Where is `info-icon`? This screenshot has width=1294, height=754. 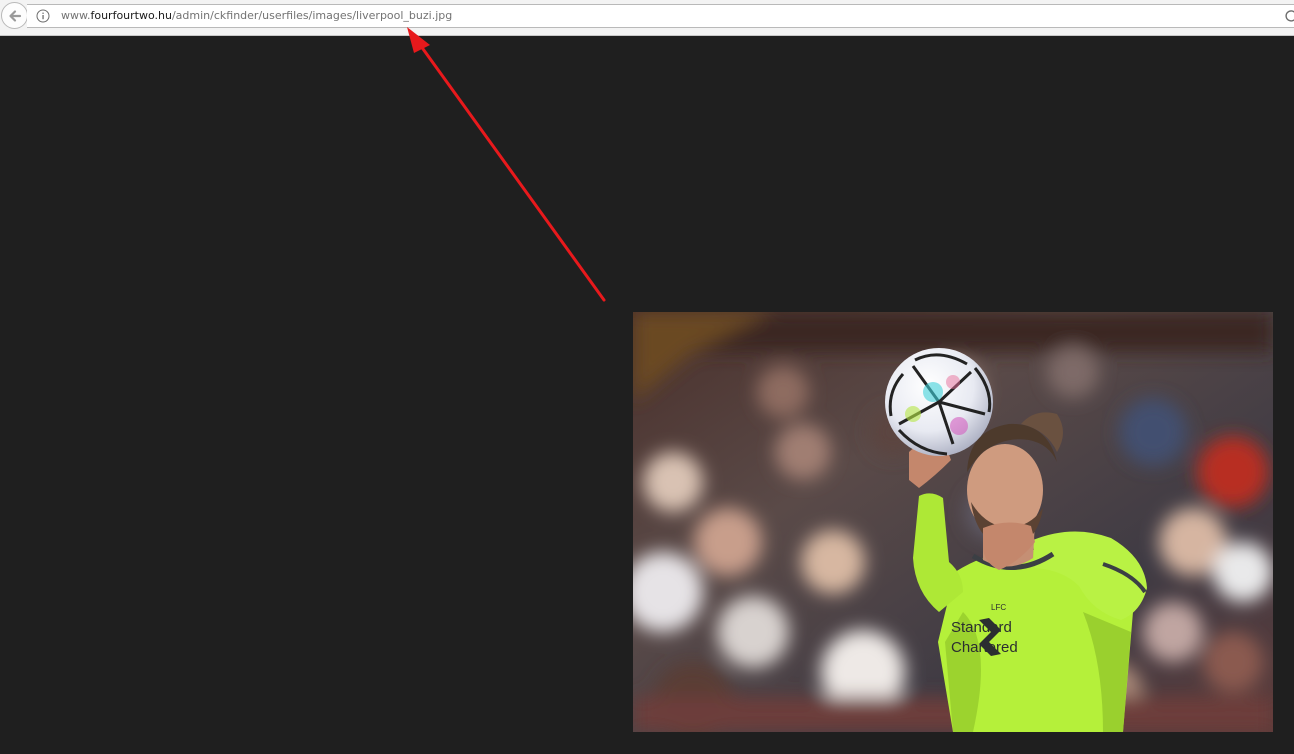 info-icon is located at coordinates (43, 16).